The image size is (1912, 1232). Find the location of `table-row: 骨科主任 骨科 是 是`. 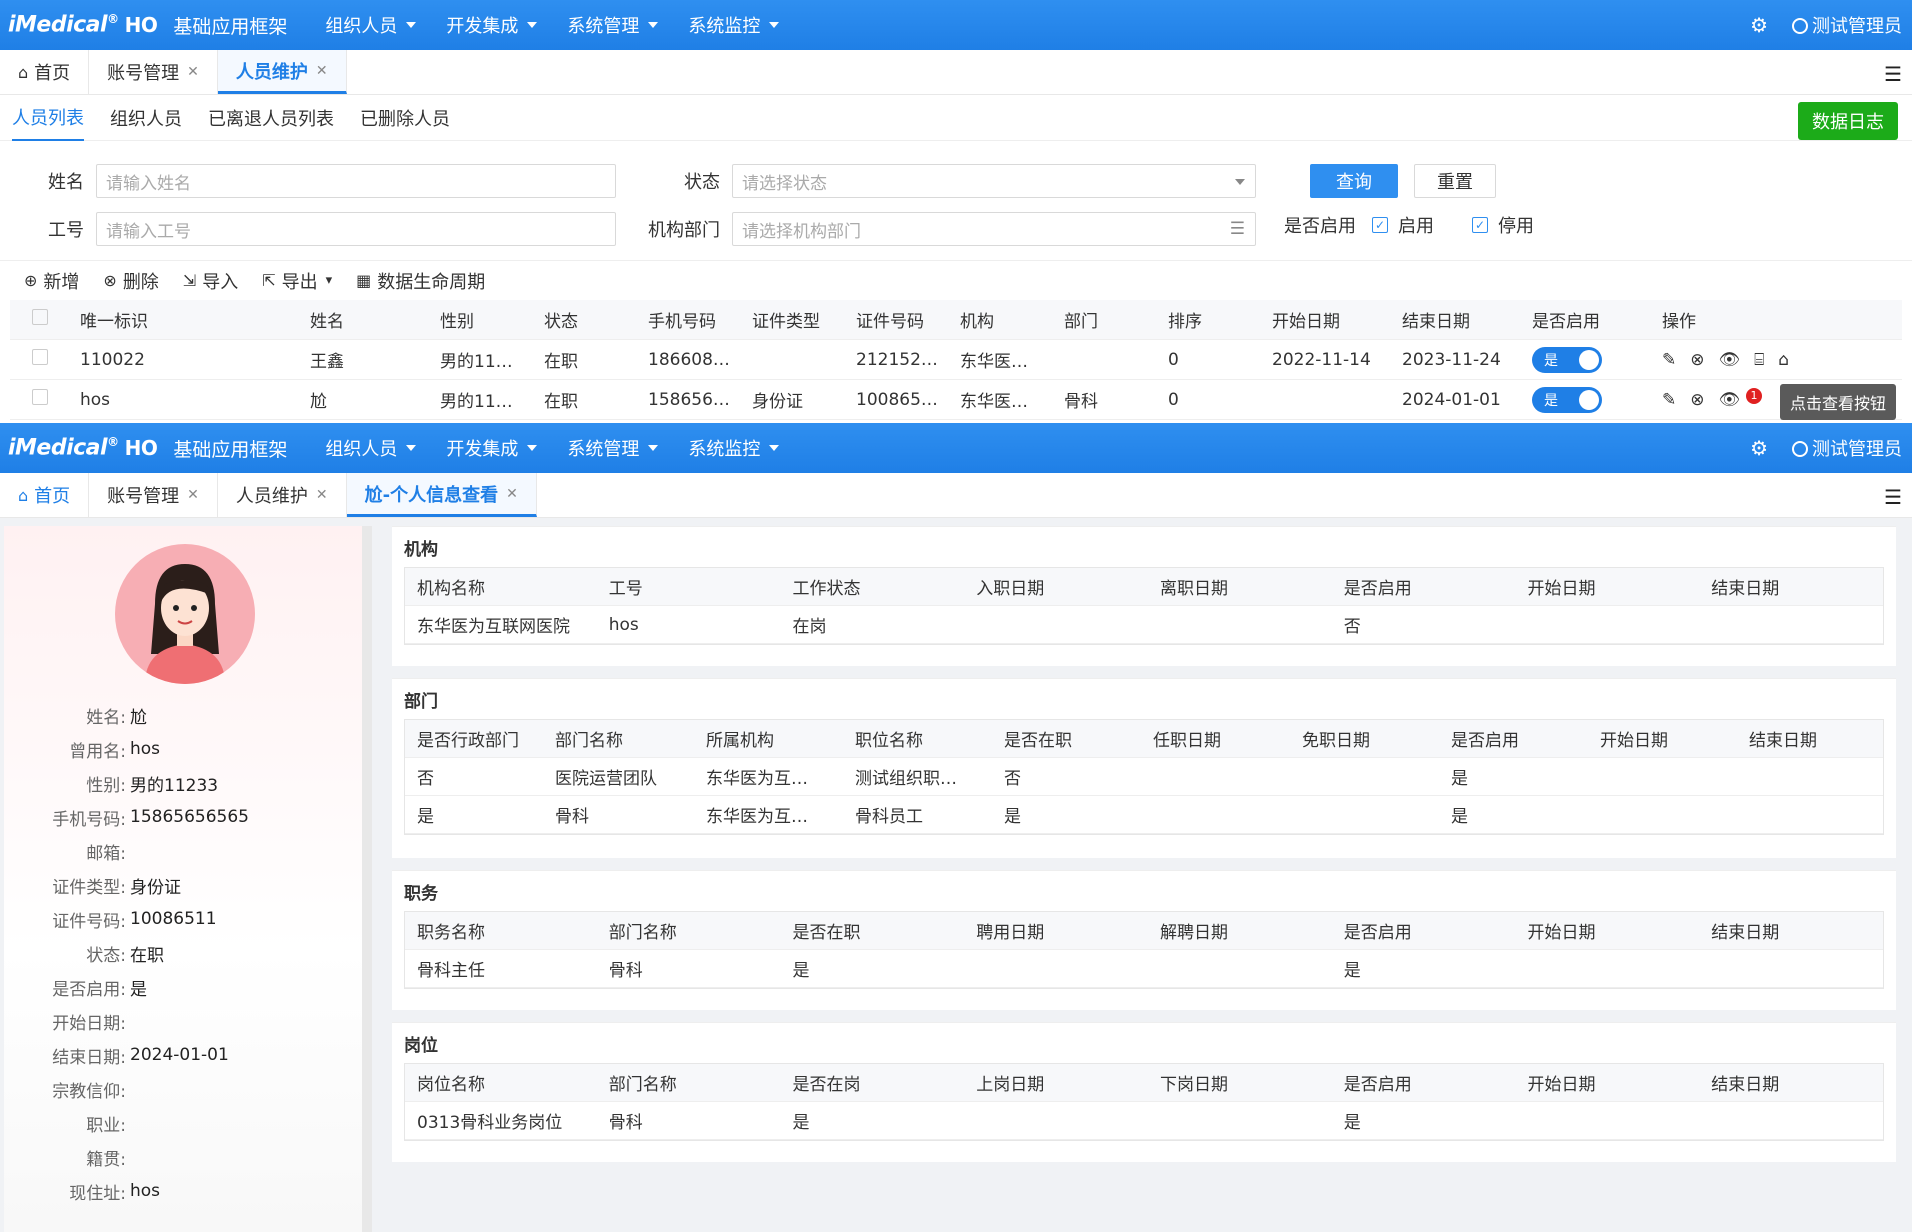

table-row: 骨科主任 骨科 是 是 is located at coordinates (1144, 969).